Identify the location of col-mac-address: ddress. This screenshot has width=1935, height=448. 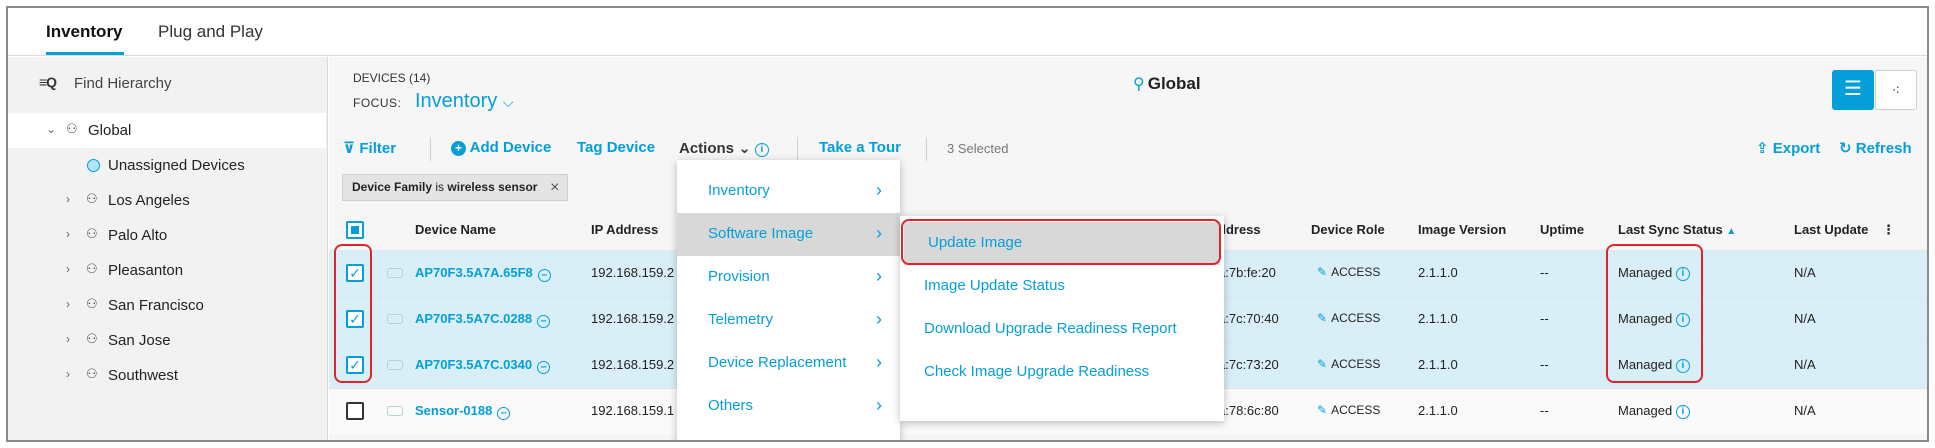
(1239, 229).